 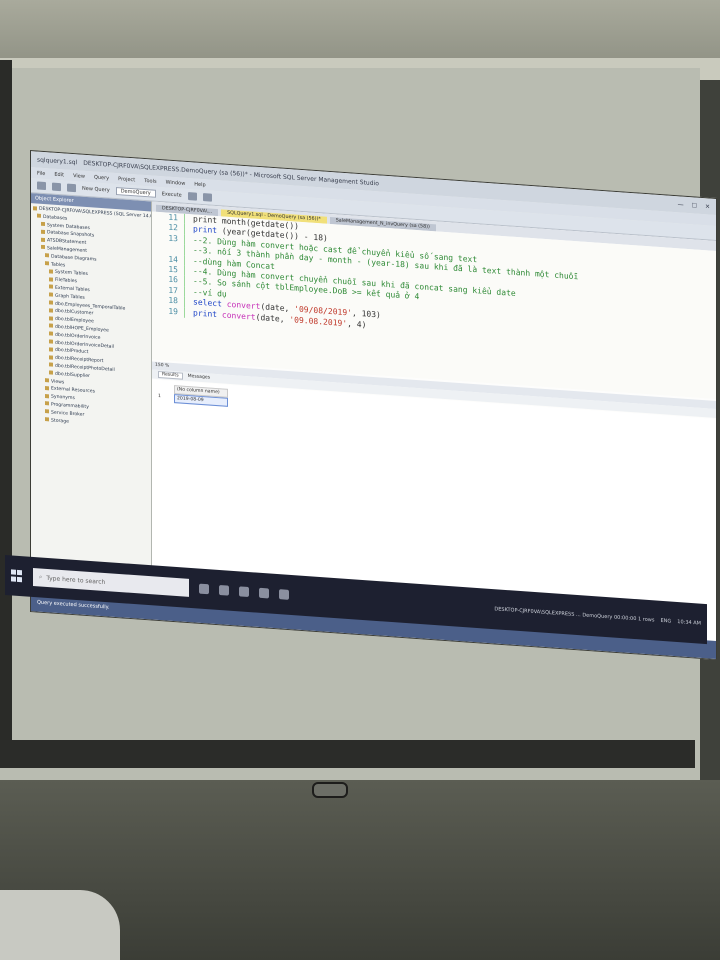 What do you see at coordinates (172, 194) in the screenshot?
I see `execute-button: Execute` at bounding box center [172, 194].